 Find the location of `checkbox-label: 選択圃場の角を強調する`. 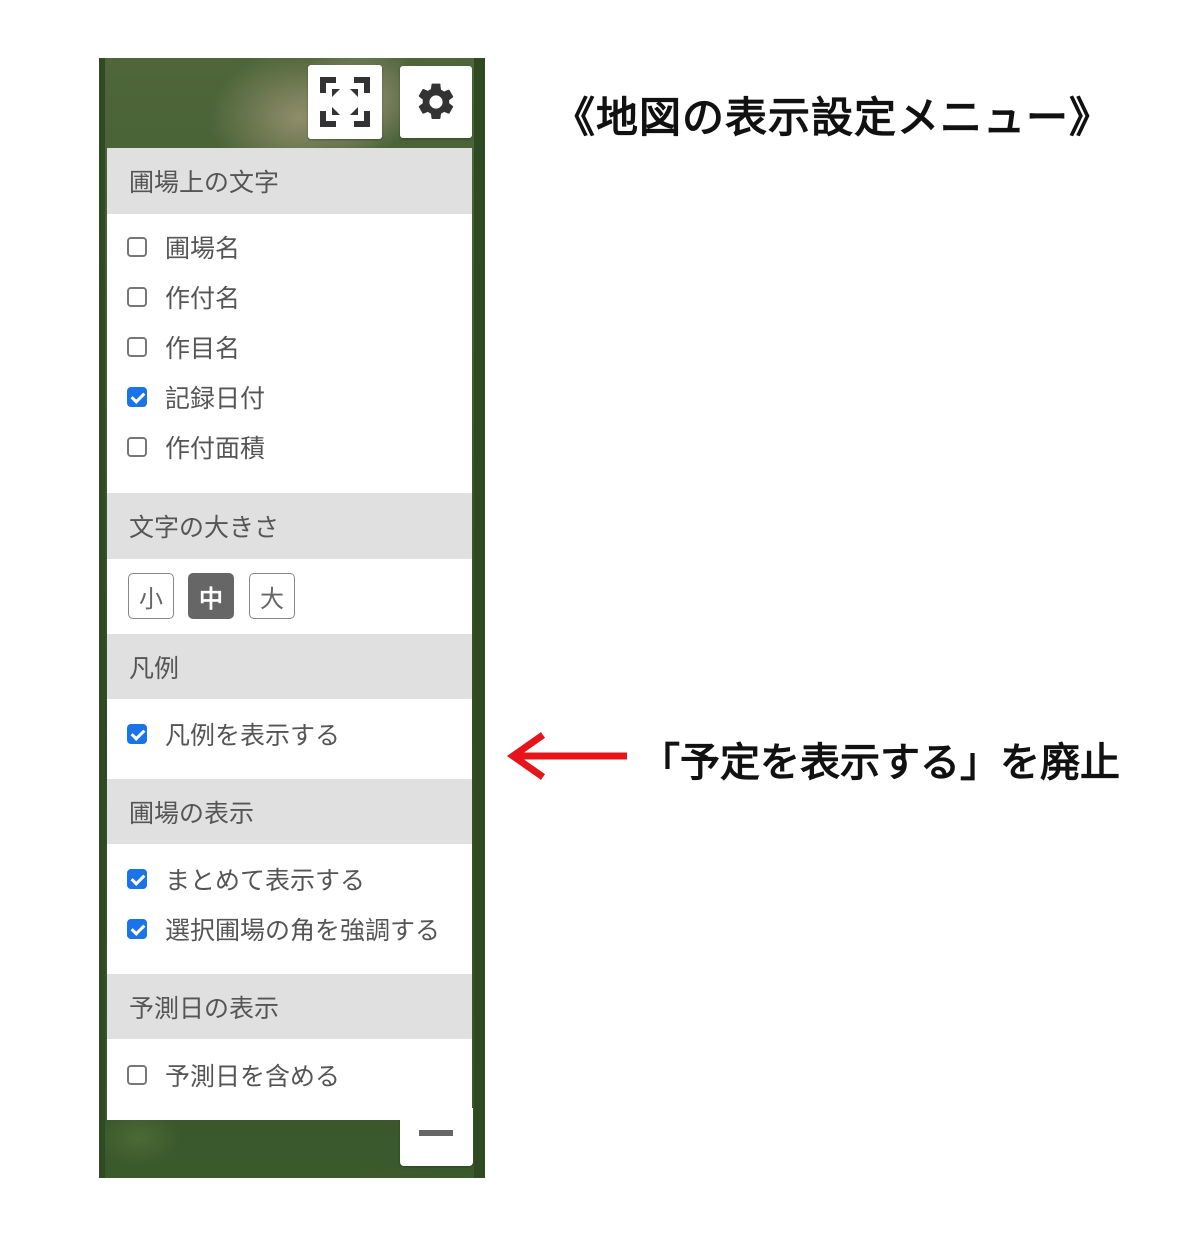

checkbox-label: 選択圃場の角を強調する is located at coordinates (303, 930).